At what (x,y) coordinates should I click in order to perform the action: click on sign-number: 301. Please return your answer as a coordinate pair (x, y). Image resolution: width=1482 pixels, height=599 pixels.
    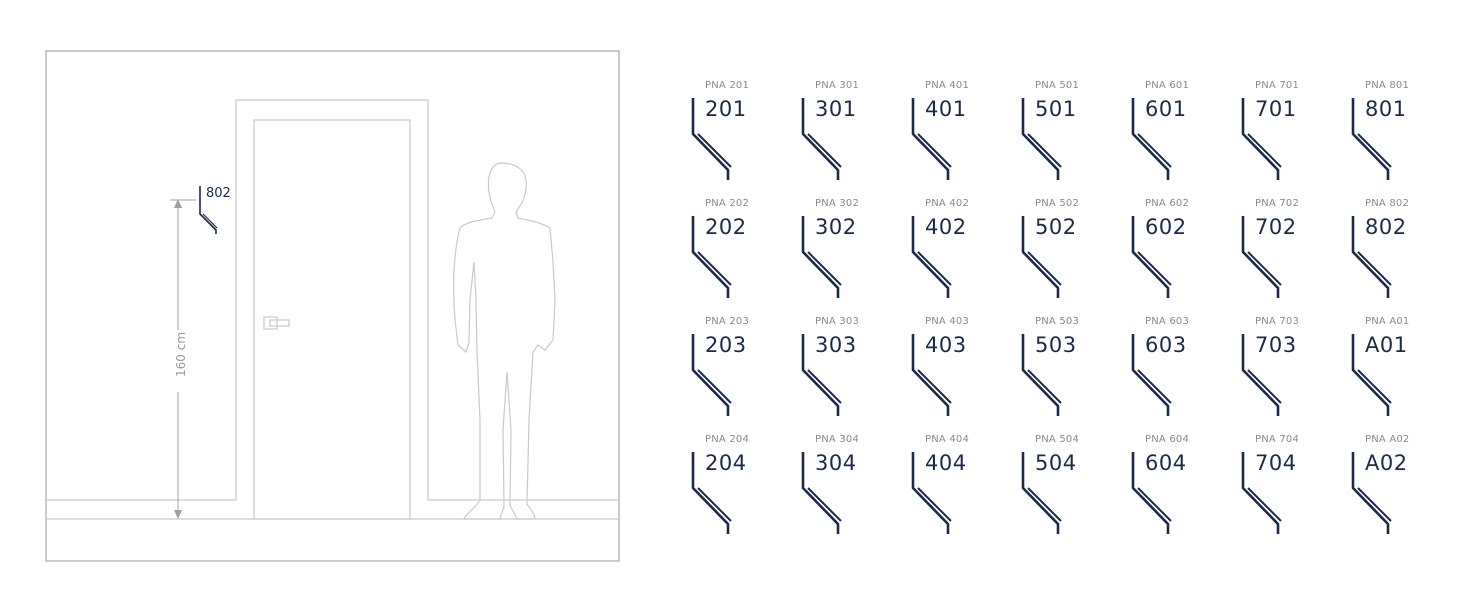
    Looking at the image, I should click on (836, 109).